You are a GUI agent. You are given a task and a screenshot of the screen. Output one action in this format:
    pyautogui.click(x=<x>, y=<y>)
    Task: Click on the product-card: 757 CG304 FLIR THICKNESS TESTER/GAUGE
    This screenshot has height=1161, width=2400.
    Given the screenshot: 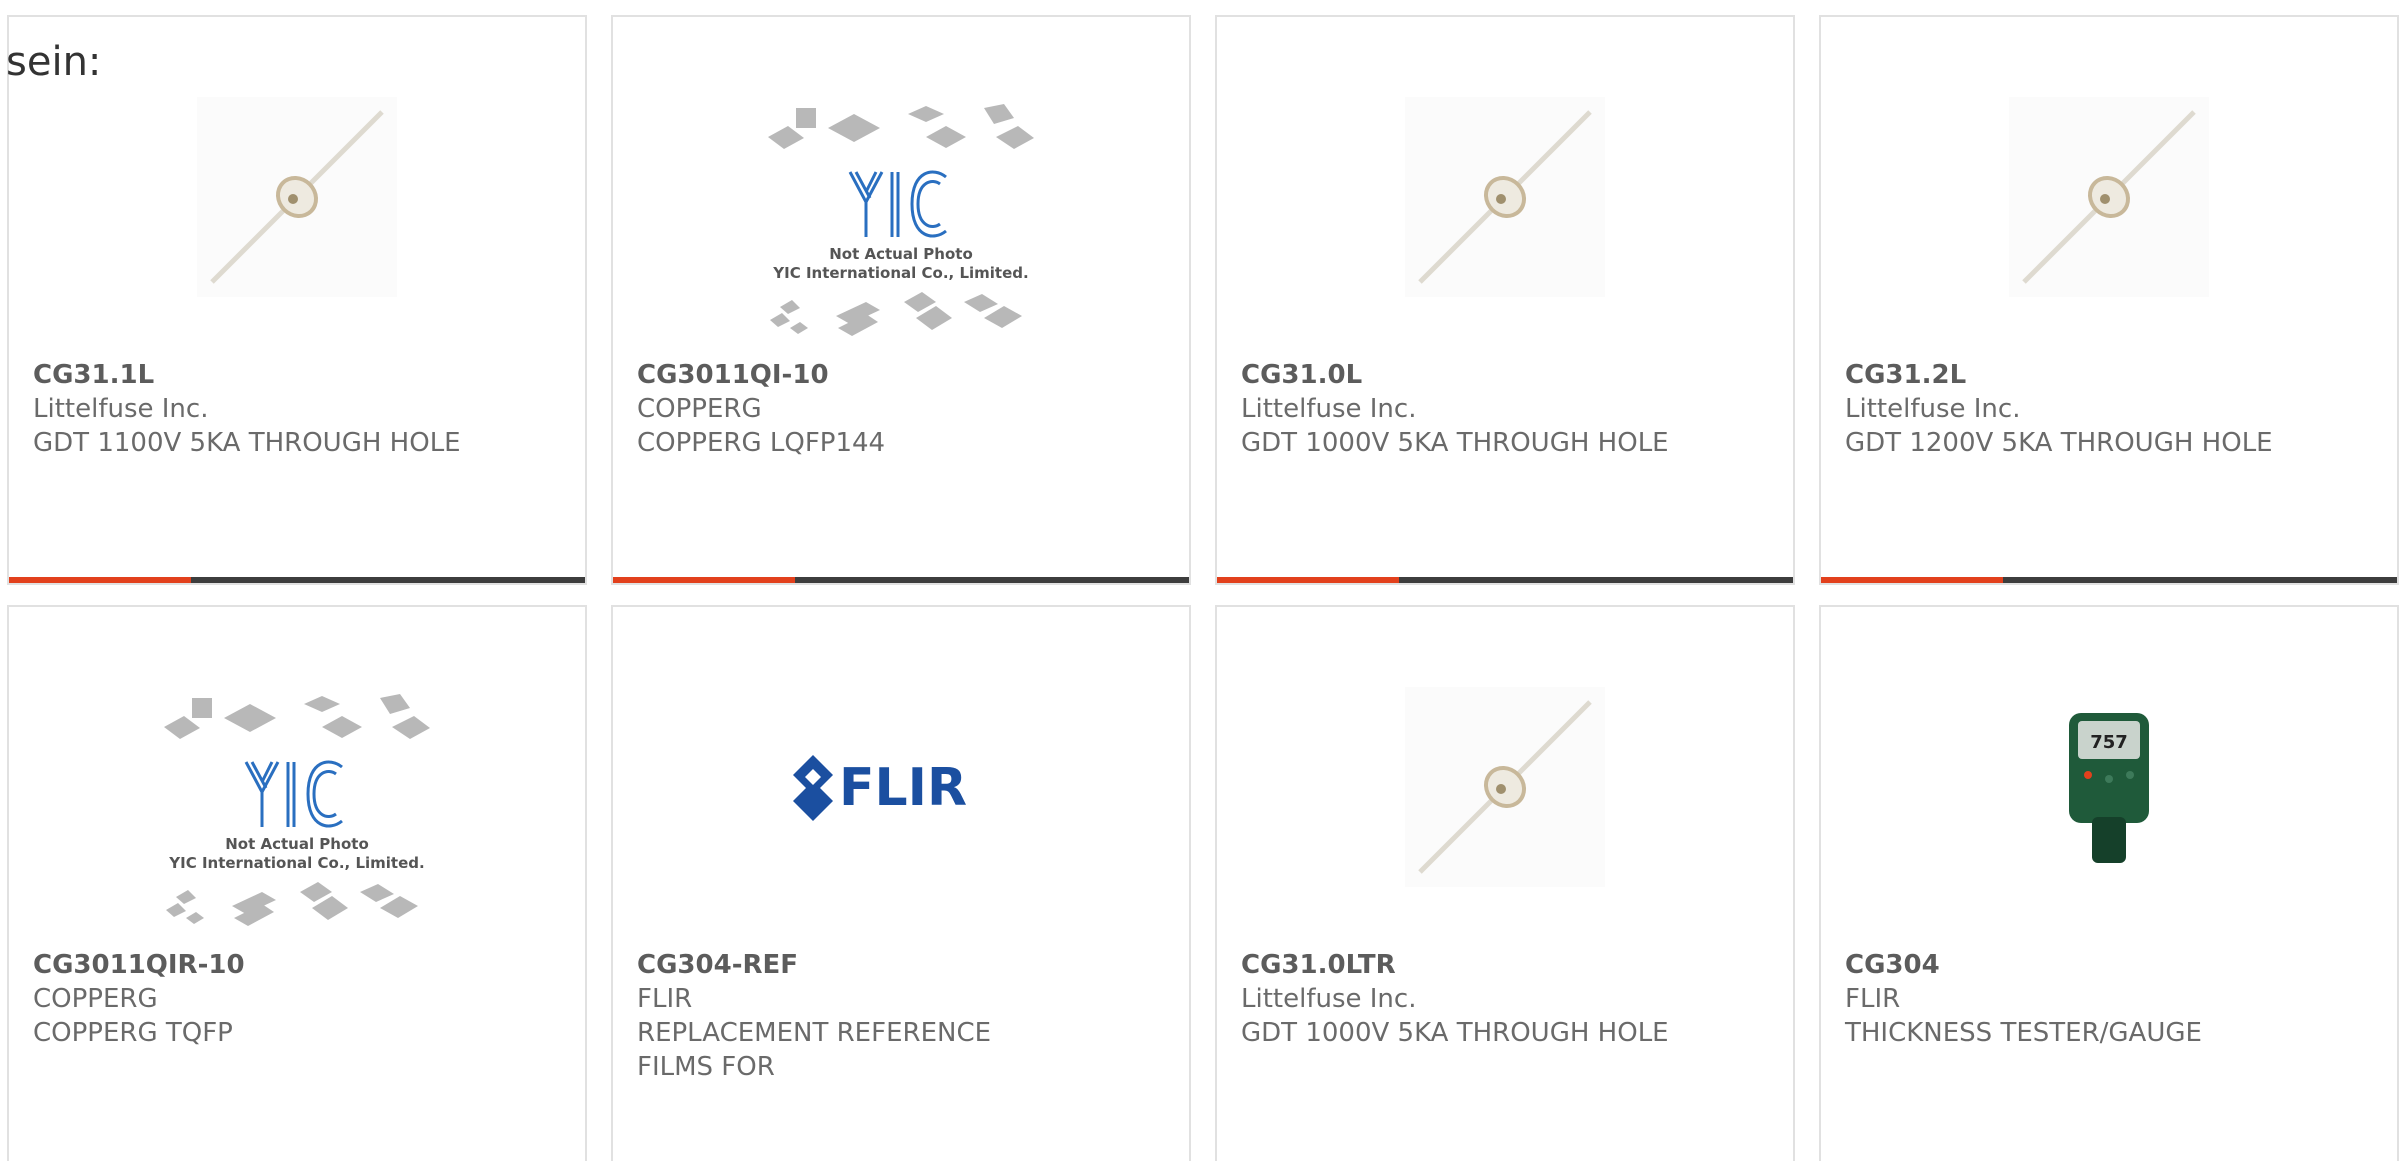 What is the action you would take?
    pyautogui.click(x=2109, y=883)
    